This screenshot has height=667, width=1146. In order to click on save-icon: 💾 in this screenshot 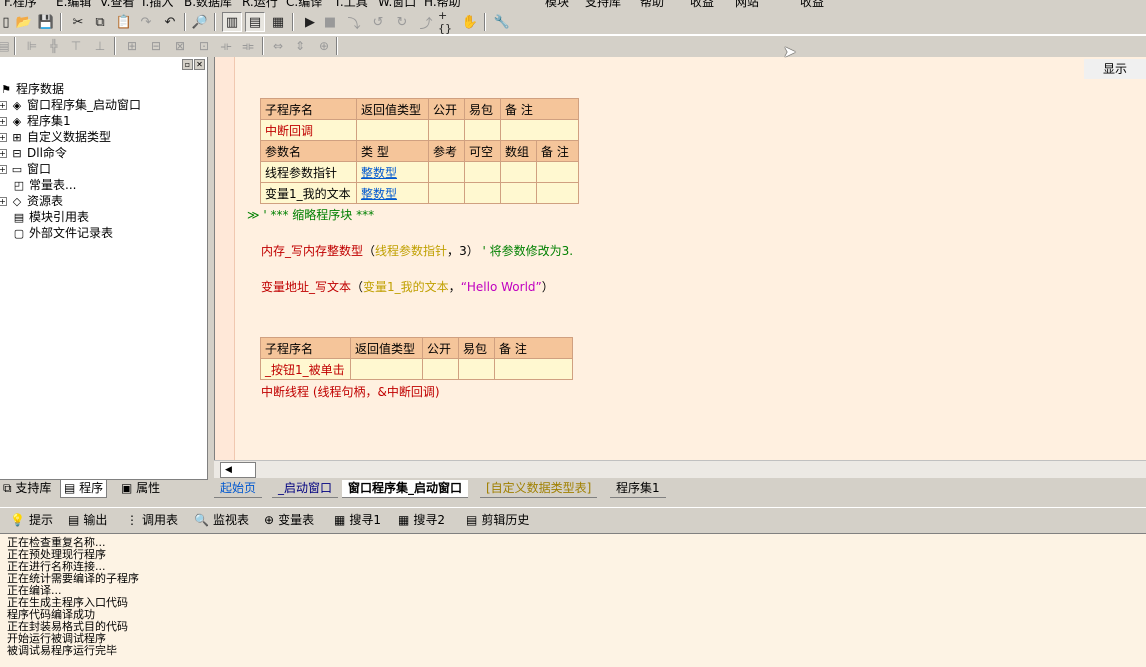, I will do `click(46, 22)`.